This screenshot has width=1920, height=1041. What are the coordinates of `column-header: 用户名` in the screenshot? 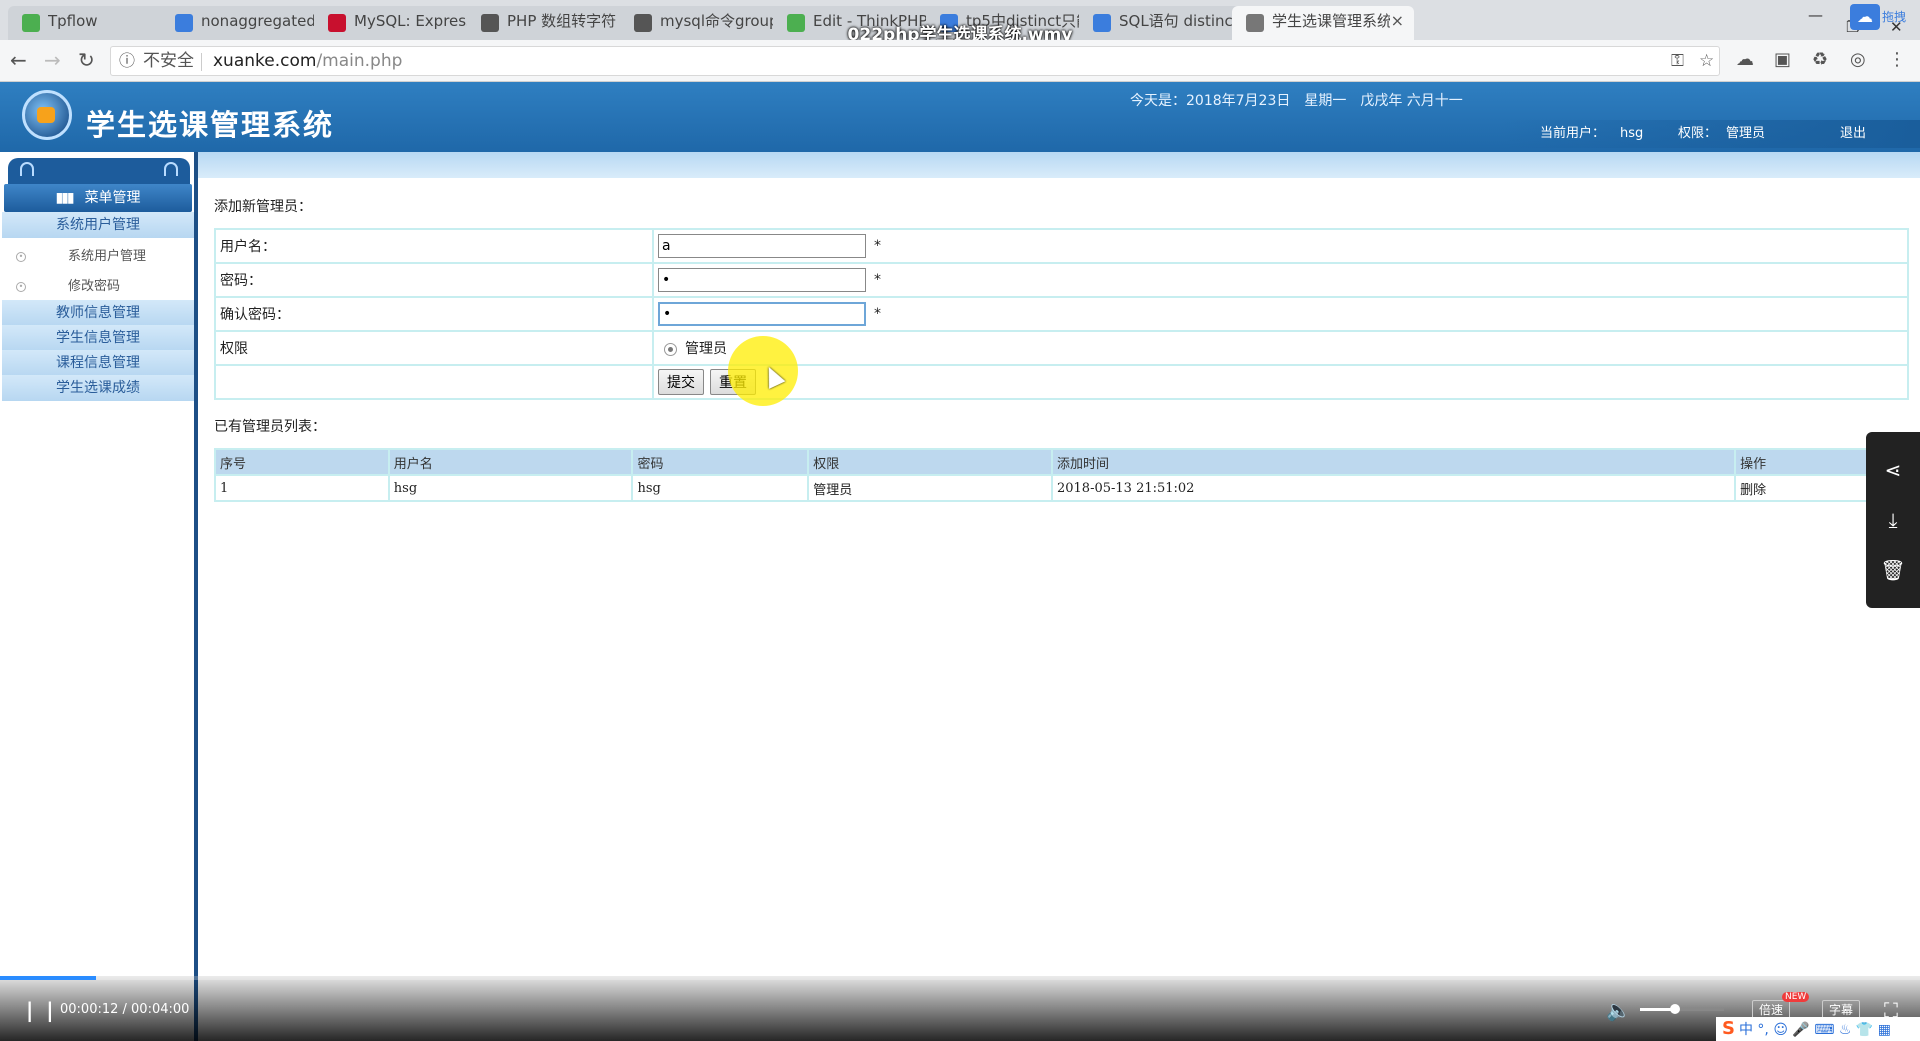 It's located at (510, 462).